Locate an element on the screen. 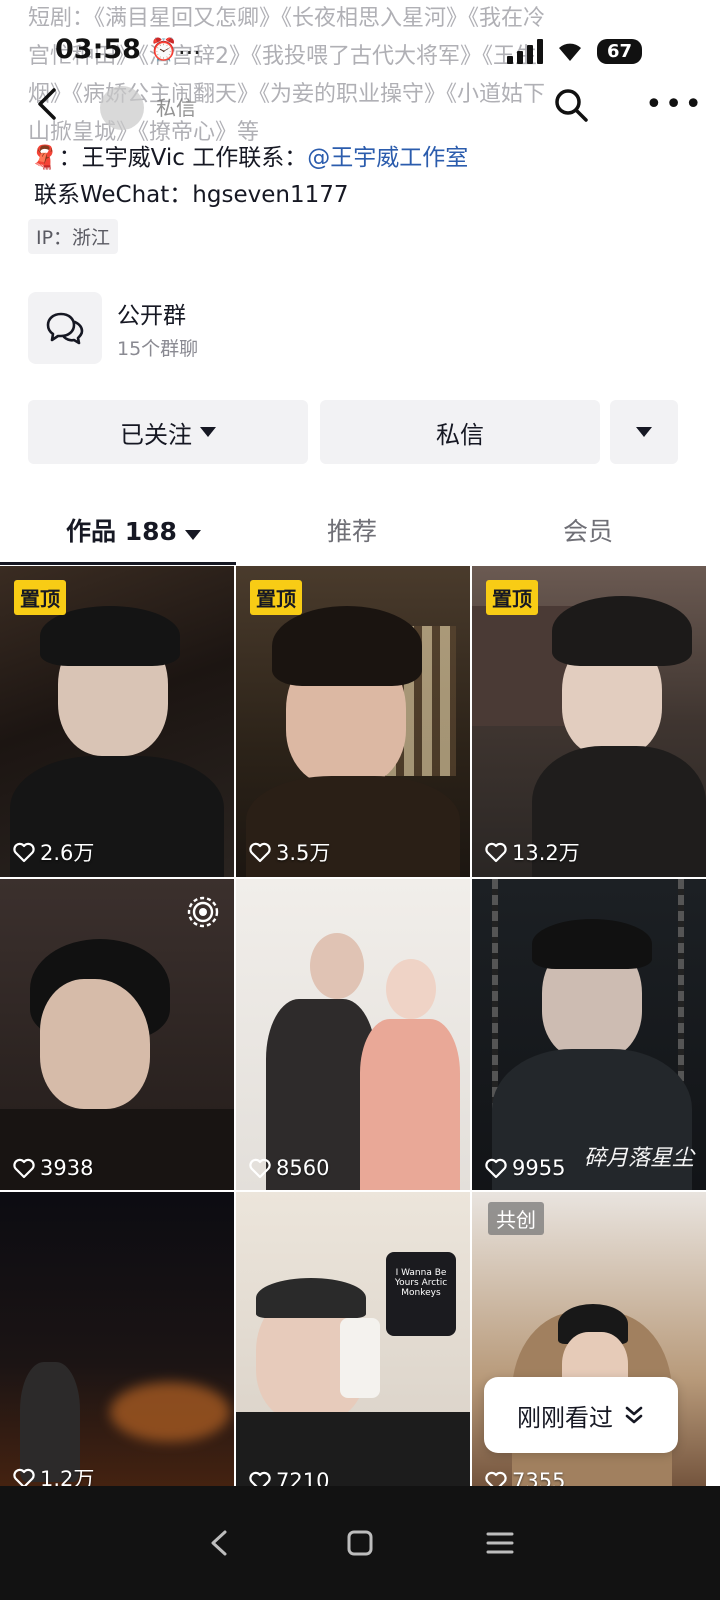 The height and width of the screenshot is (1600, 720). like-count-value: 1.2万 is located at coordinates (67, 1476).